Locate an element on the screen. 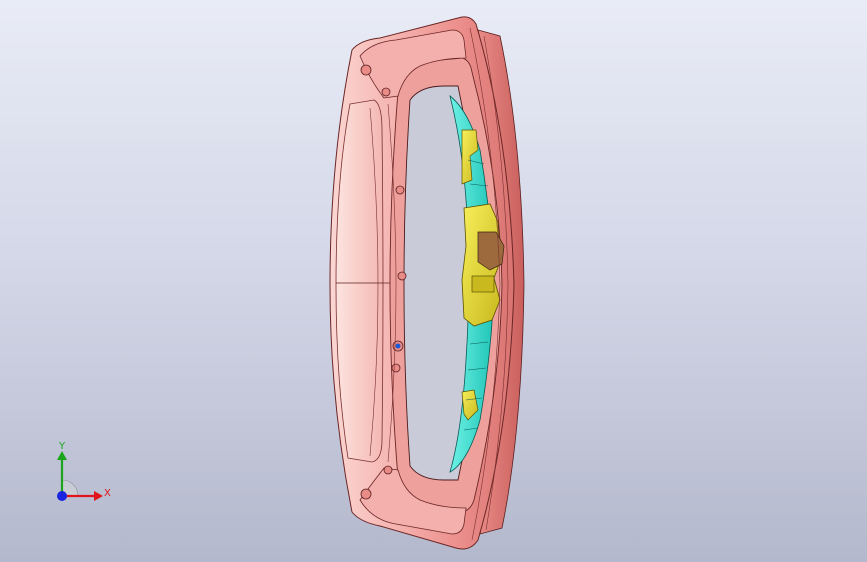  blue-locator-pin is located at coordinates (398, 346).